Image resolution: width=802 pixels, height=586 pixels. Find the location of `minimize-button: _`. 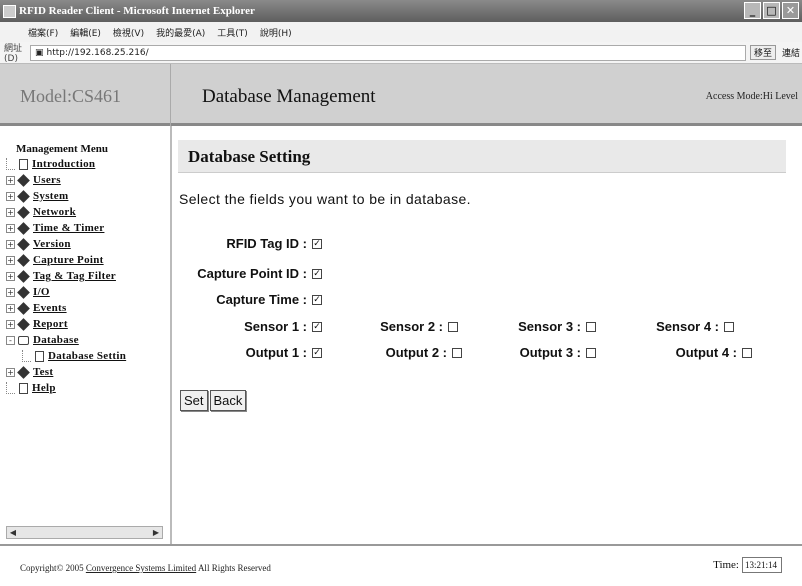

minimize-button: _ is located at coordinates (752, 10).